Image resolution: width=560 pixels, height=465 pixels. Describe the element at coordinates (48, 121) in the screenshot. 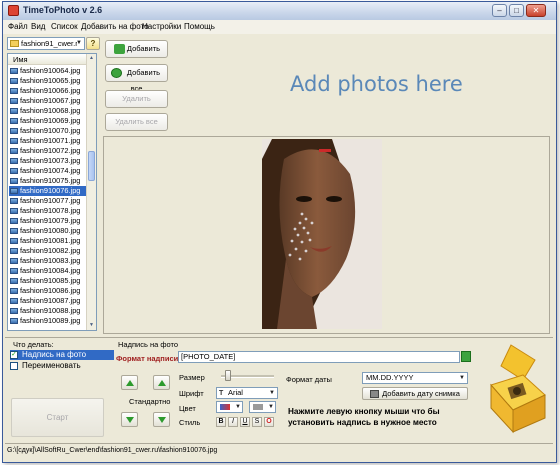

I see `list-item: fashion910069.jpg` at that location.